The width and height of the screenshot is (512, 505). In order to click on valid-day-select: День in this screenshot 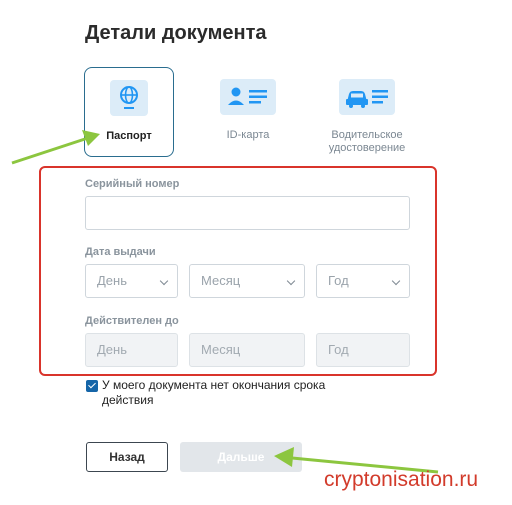, I will do `click(131, 350)`.